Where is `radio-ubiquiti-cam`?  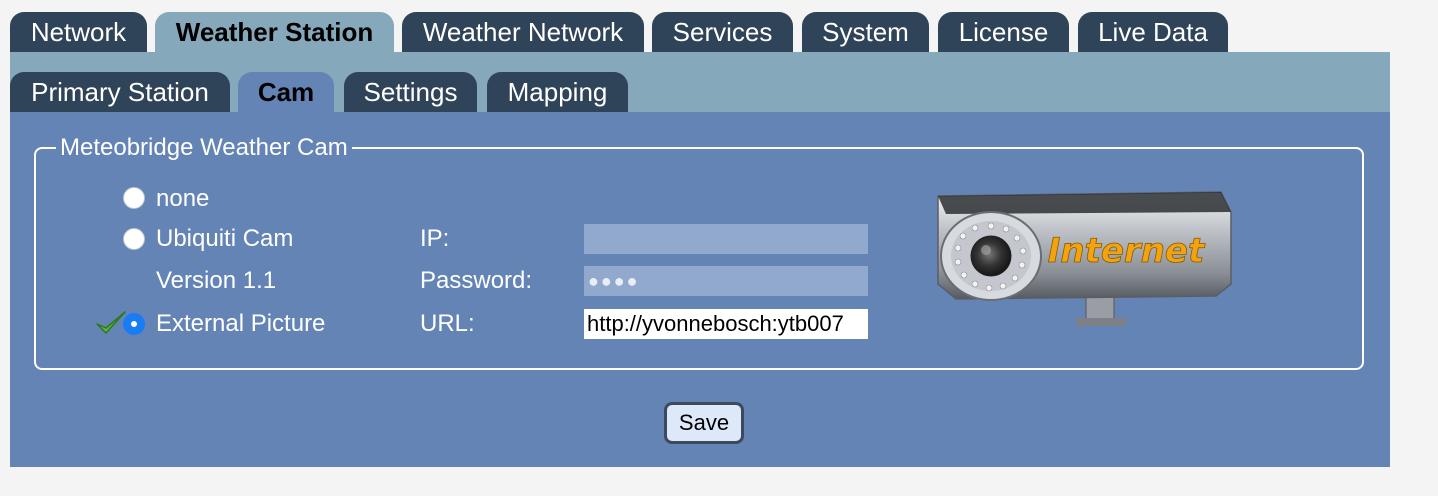
radio-ubiquiti-cam is located at coordinates (134, 239).